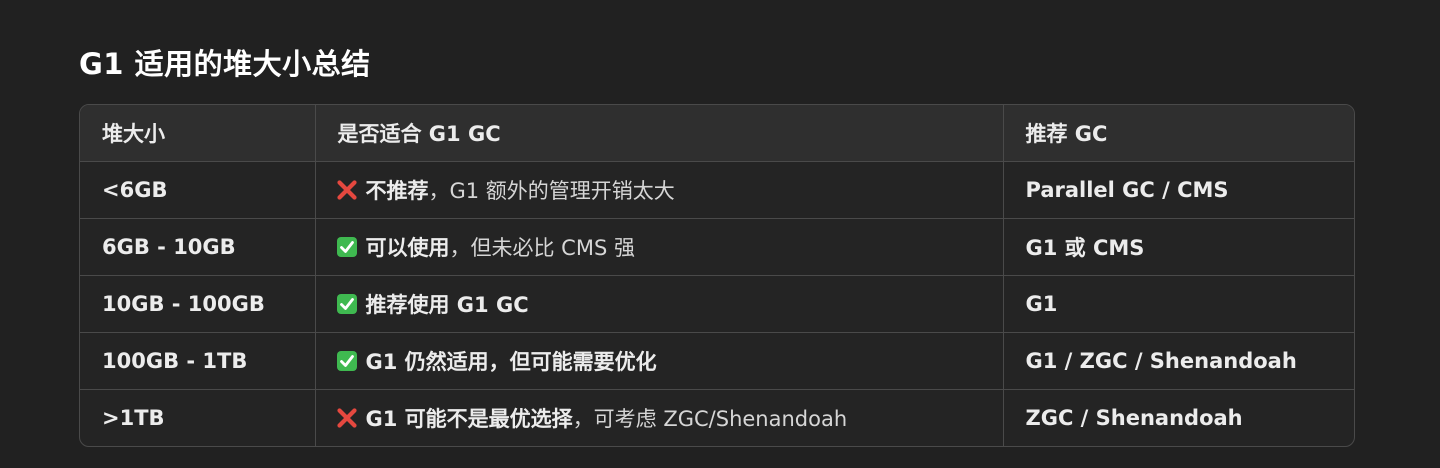  Describe the element at coordinates (511, 362) in the screenshot. I see `suitability-verdict: G1 仍然适用，但可能需要优化` at that location.